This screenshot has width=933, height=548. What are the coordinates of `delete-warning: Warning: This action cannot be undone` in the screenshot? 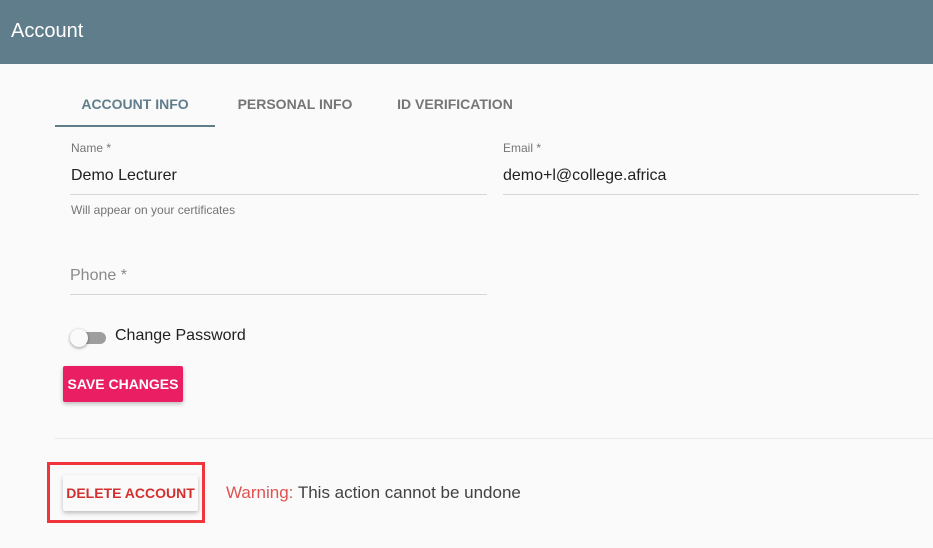 It's located at (373, 493).